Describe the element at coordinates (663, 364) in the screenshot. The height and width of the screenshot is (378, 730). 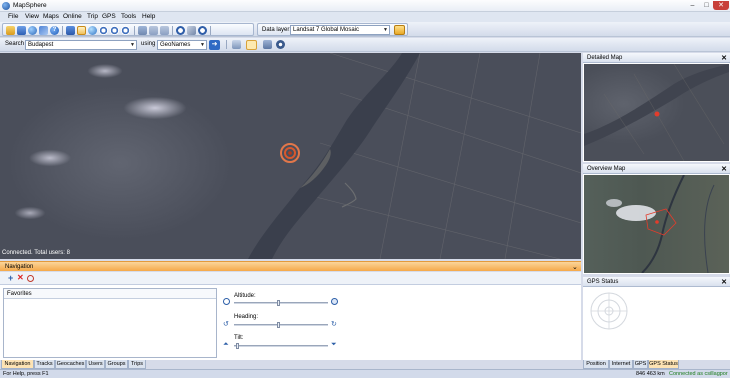
I see `tab-gps-status: GPS Status` at that location.